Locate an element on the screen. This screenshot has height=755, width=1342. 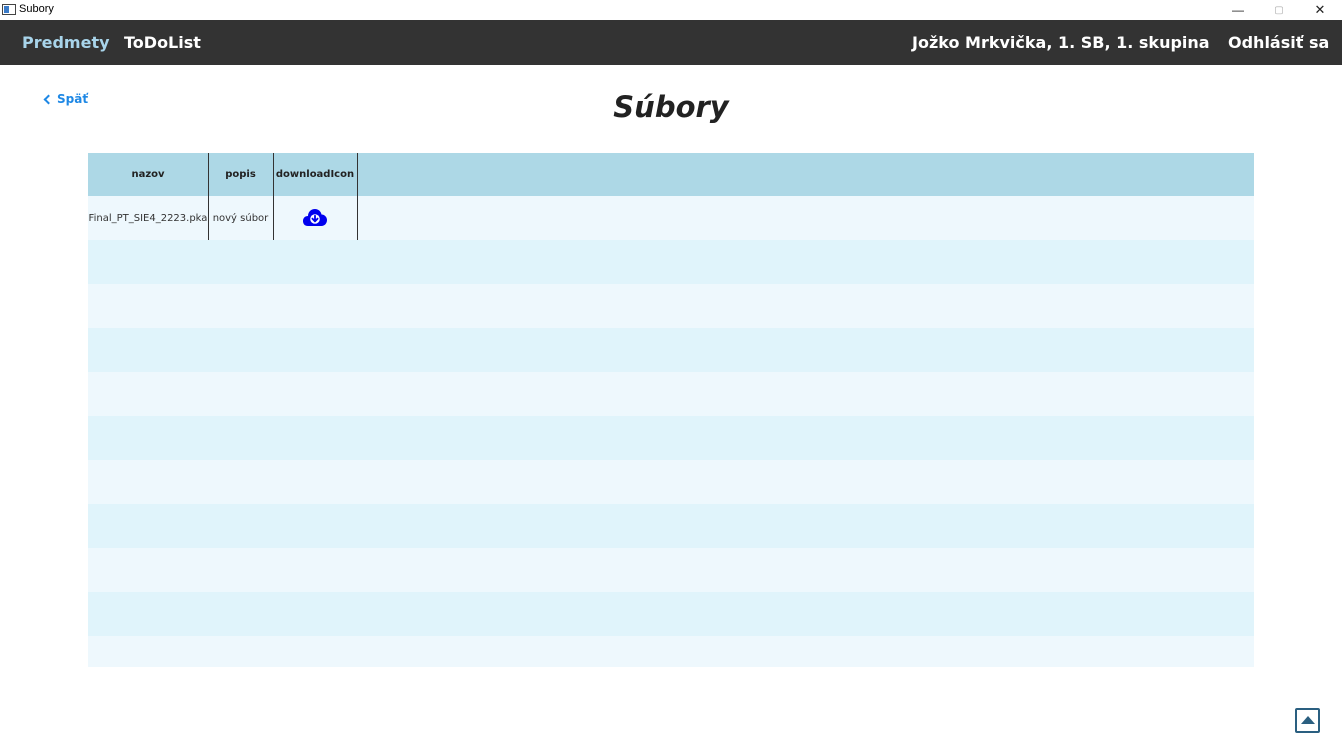
close-button: ✕ is located at coordinates (1320, 10).